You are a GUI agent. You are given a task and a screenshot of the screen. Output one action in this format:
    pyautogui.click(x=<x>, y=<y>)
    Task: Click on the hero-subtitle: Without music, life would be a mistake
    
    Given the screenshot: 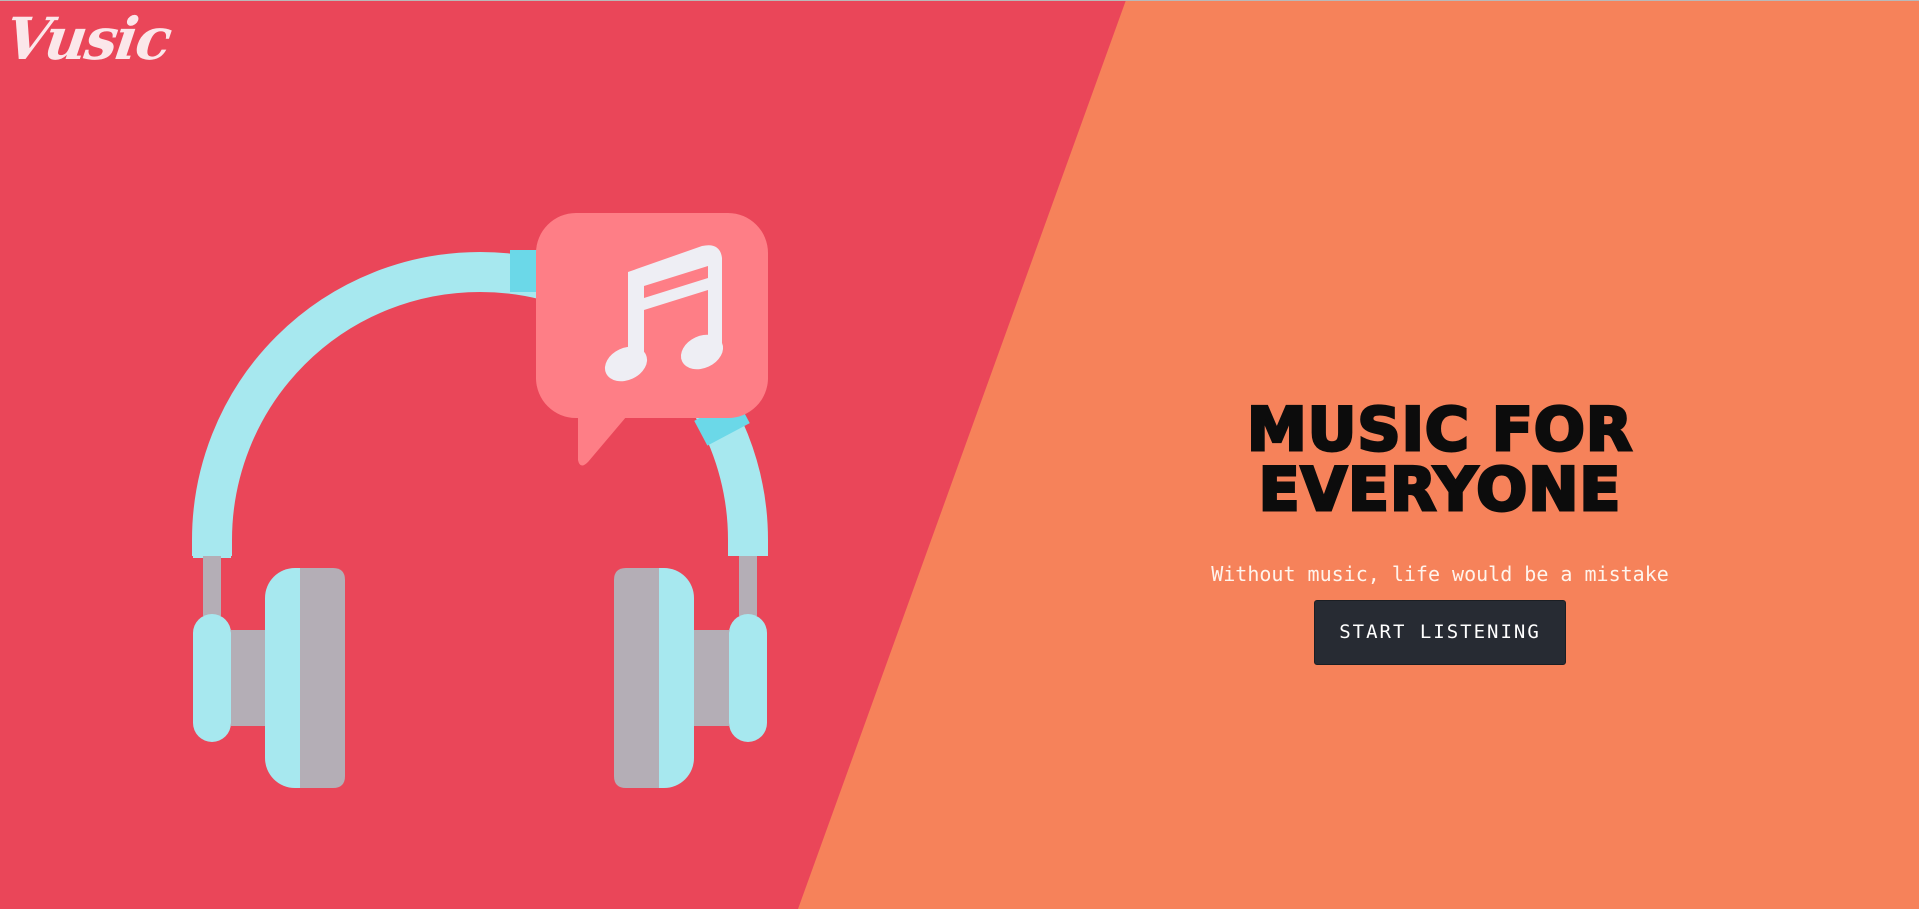 What is the action you would take?
    pyautogui.click(x=1440, y=574)
    